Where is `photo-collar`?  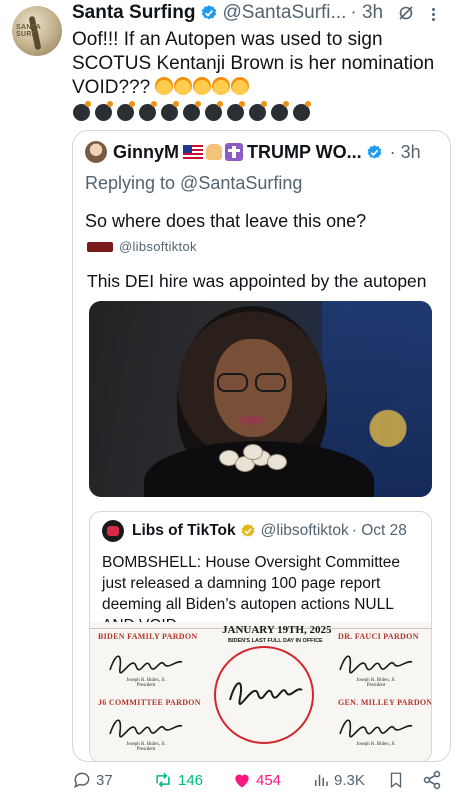
photo-collar is located at coordinates (253, 460).